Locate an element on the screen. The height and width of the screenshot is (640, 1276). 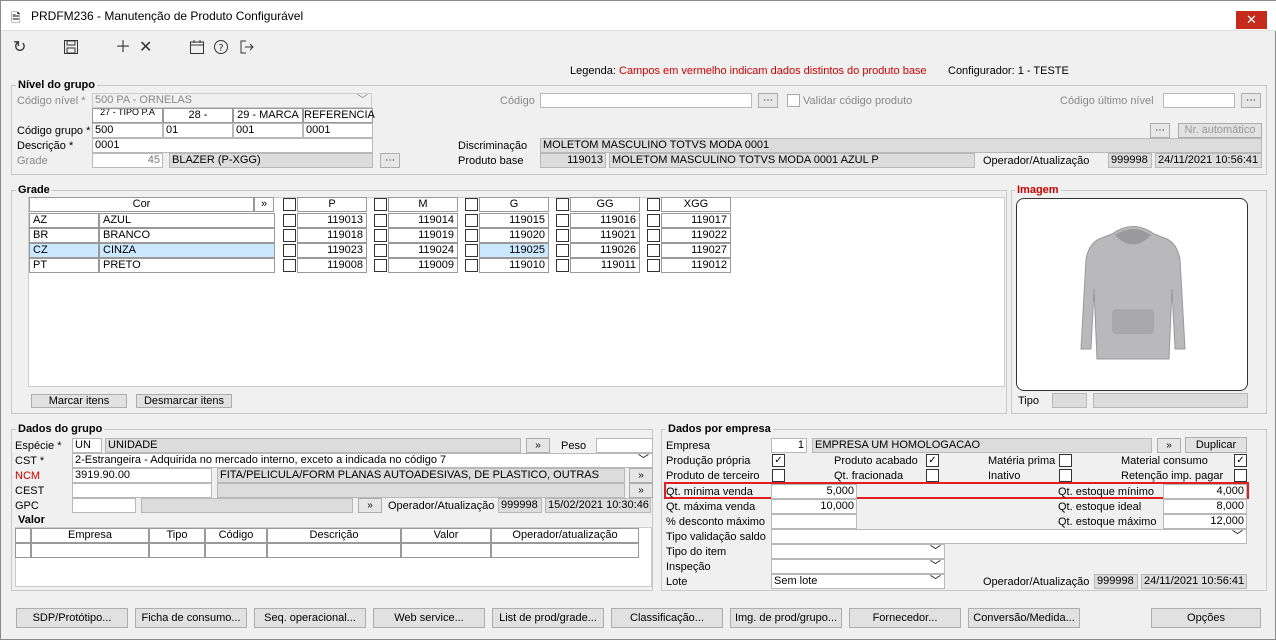
nr-lookup-button: ⋯ is located at coordinates (1160, 130).